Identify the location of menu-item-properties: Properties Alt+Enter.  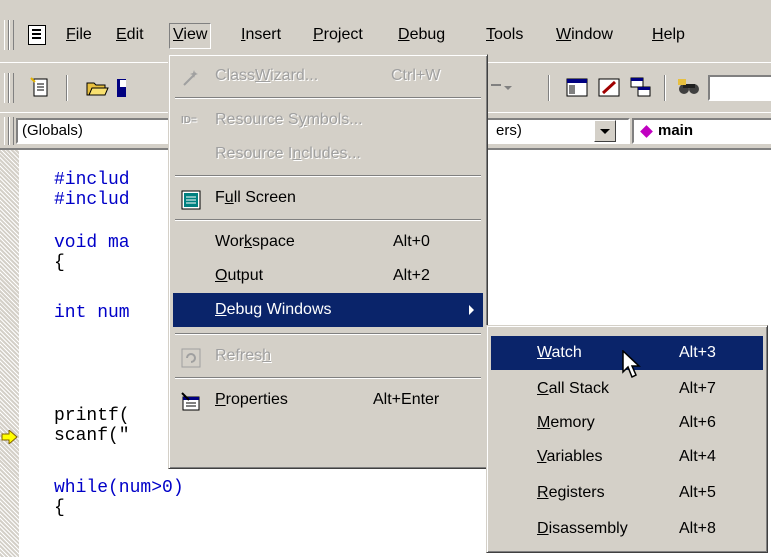
(328, 400).